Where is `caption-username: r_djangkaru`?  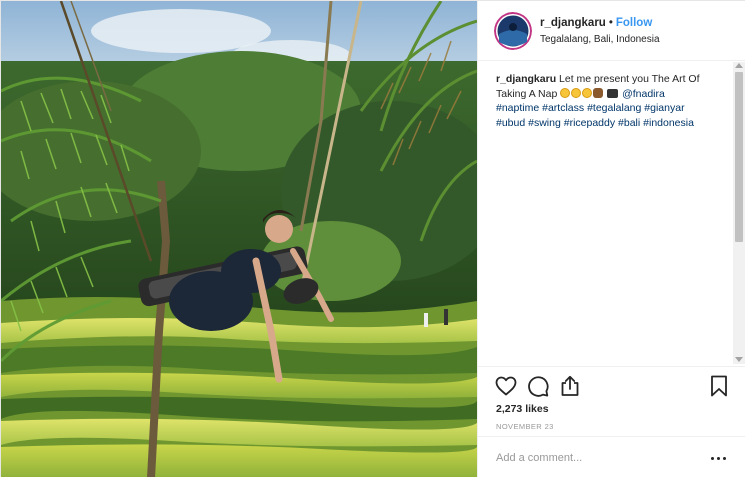 caption-username: r_djangkaru is located at coordinates (526, 79).